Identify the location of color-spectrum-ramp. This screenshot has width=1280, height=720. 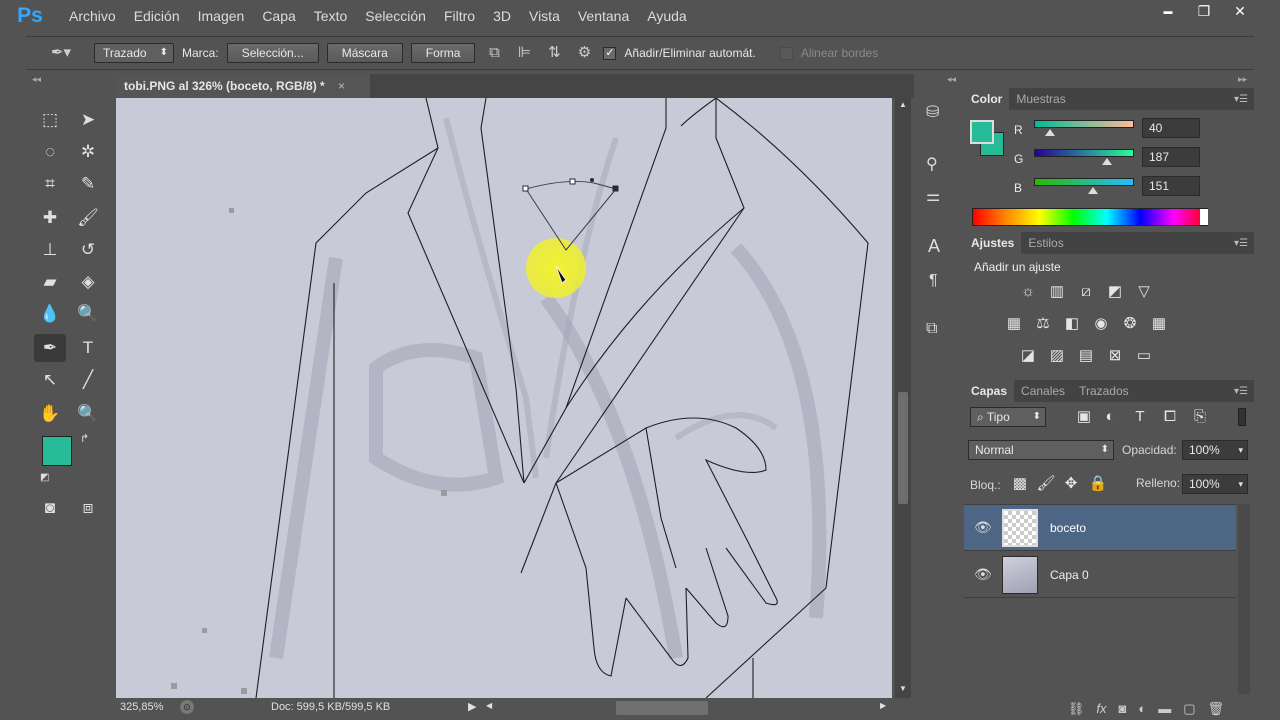
(1090, 217).